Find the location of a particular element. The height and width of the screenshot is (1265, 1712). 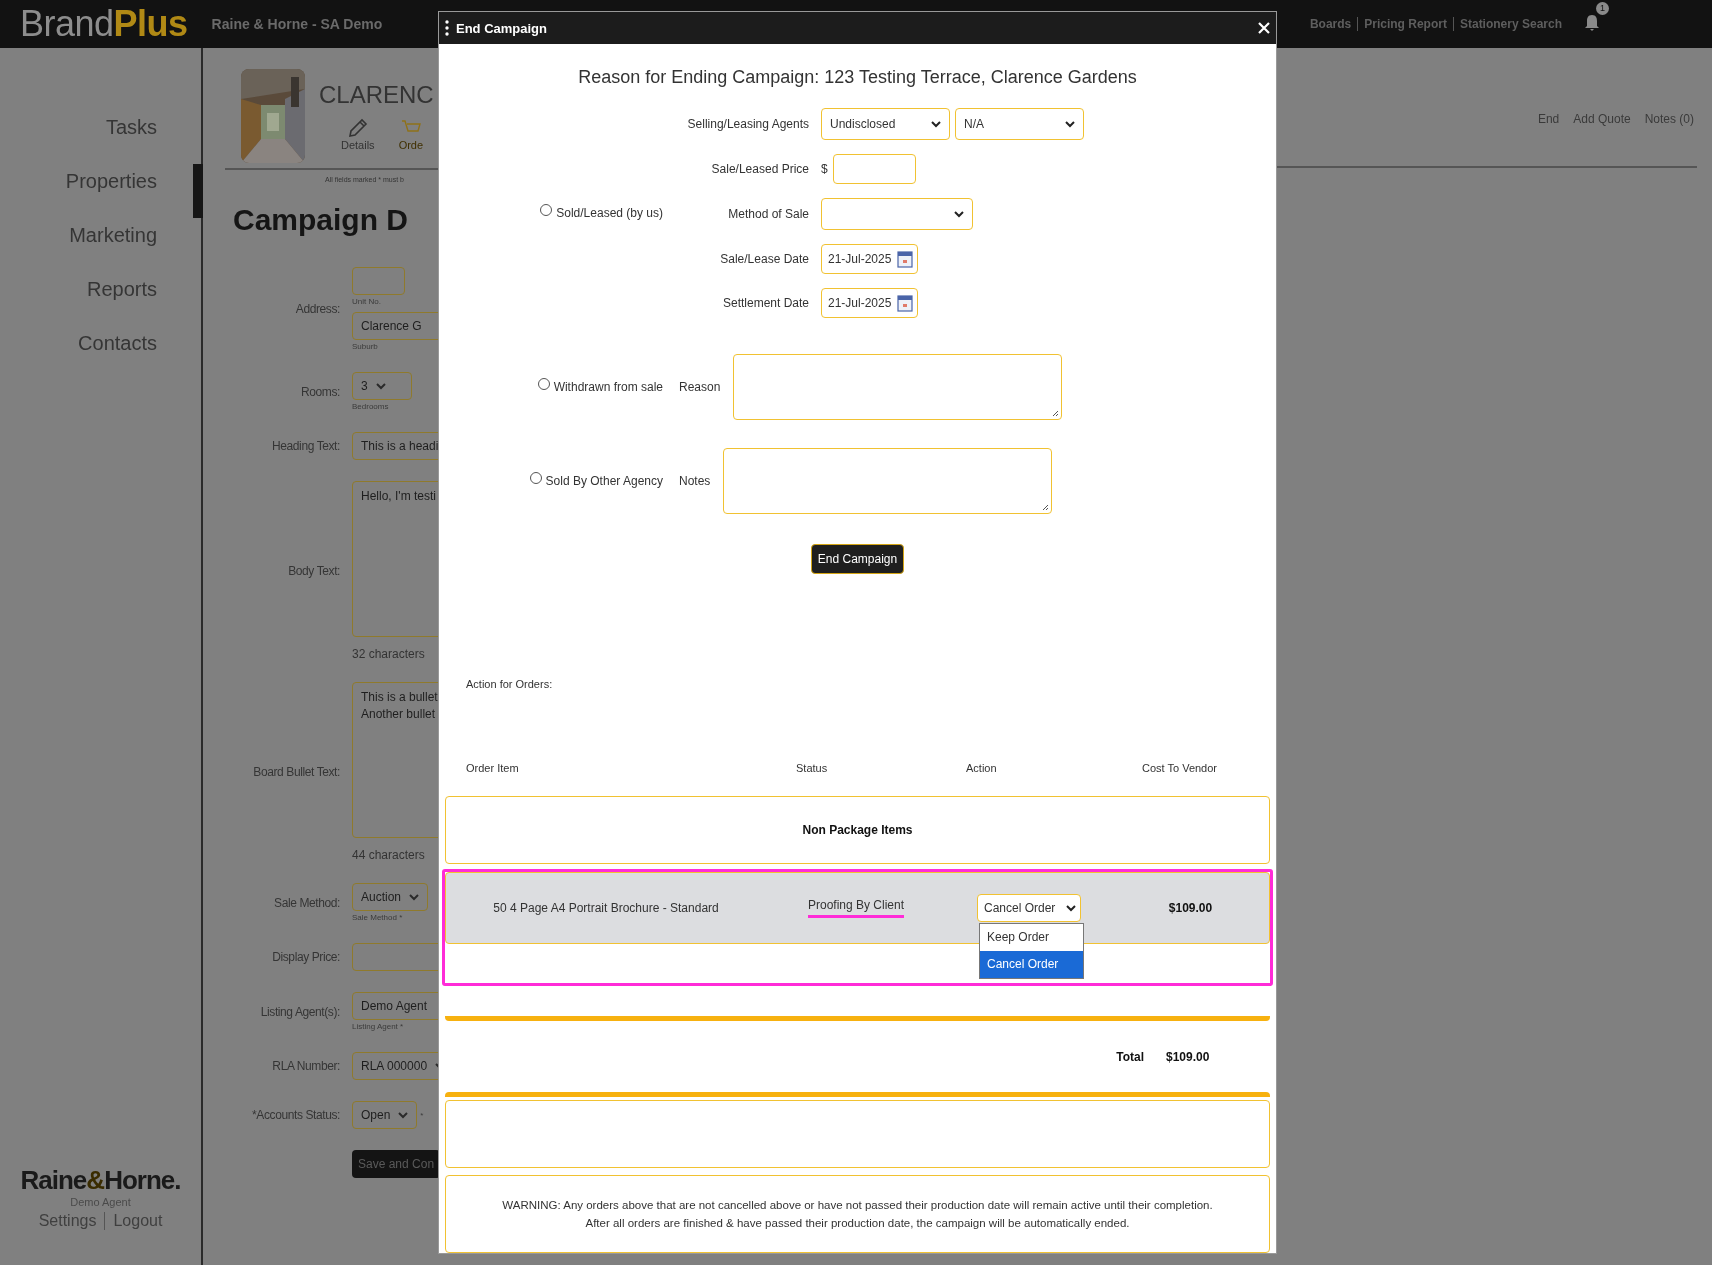

field-label: RLA Number: is located at coordinates (305, 1066).